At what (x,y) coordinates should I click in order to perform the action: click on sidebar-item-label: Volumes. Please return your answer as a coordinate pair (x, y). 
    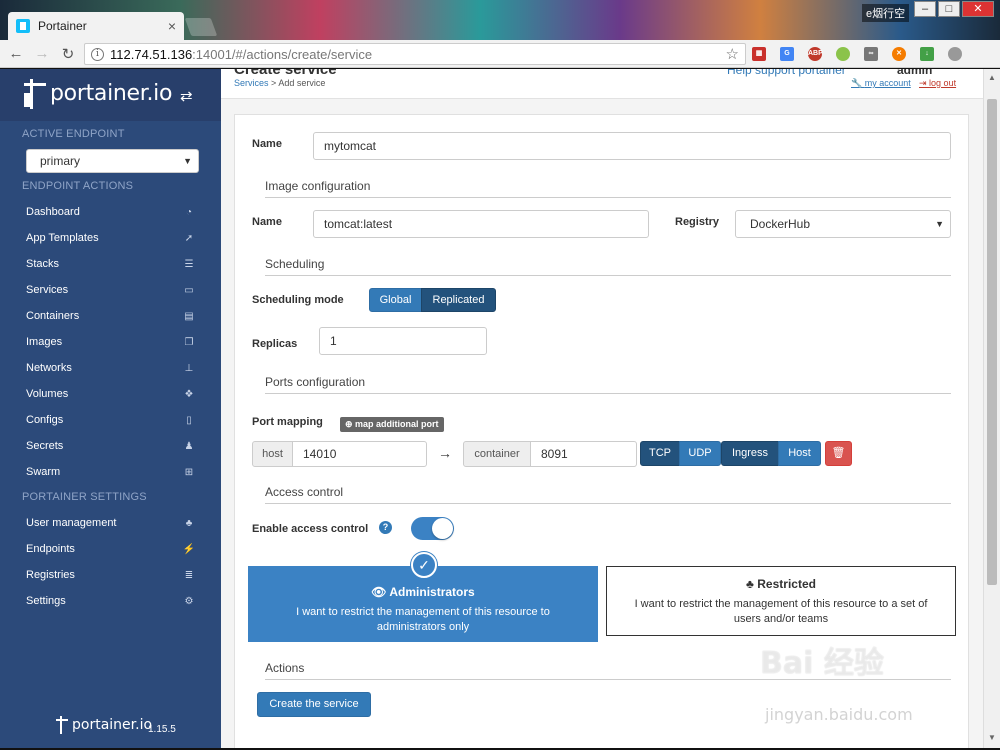
    Looking at the image, I should click on (47, 394).